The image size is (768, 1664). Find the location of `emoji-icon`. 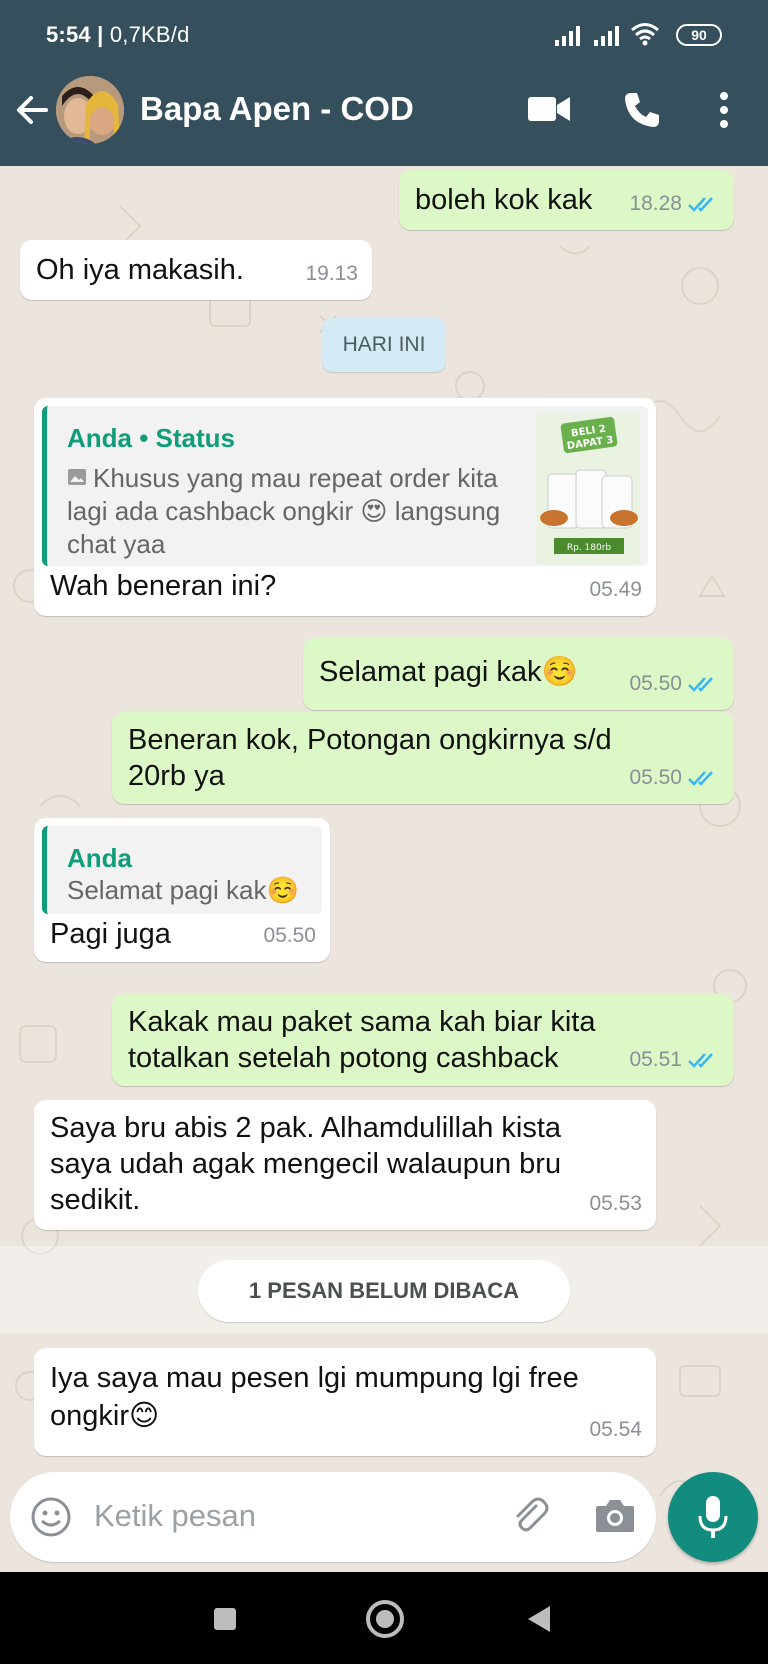

emoji-icon is located at coordinates (51, 1517).